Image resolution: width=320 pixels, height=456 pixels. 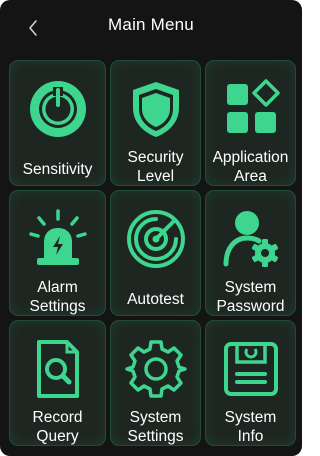 I want to click on menu-item-autotest: Autotest, so click(x=155, y=253).